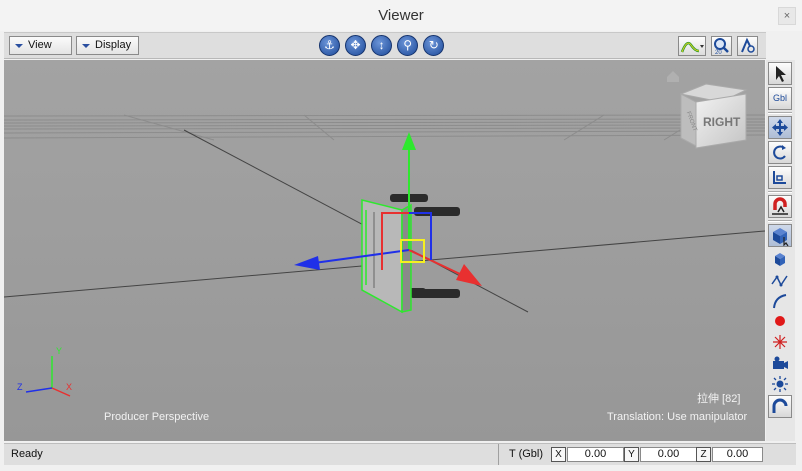 Image resolution: width=802 pixels, height=471 pixels. Describe the element at coordinates (558, 454) in the screenshot. I see `x-axis-label: X` at that location.